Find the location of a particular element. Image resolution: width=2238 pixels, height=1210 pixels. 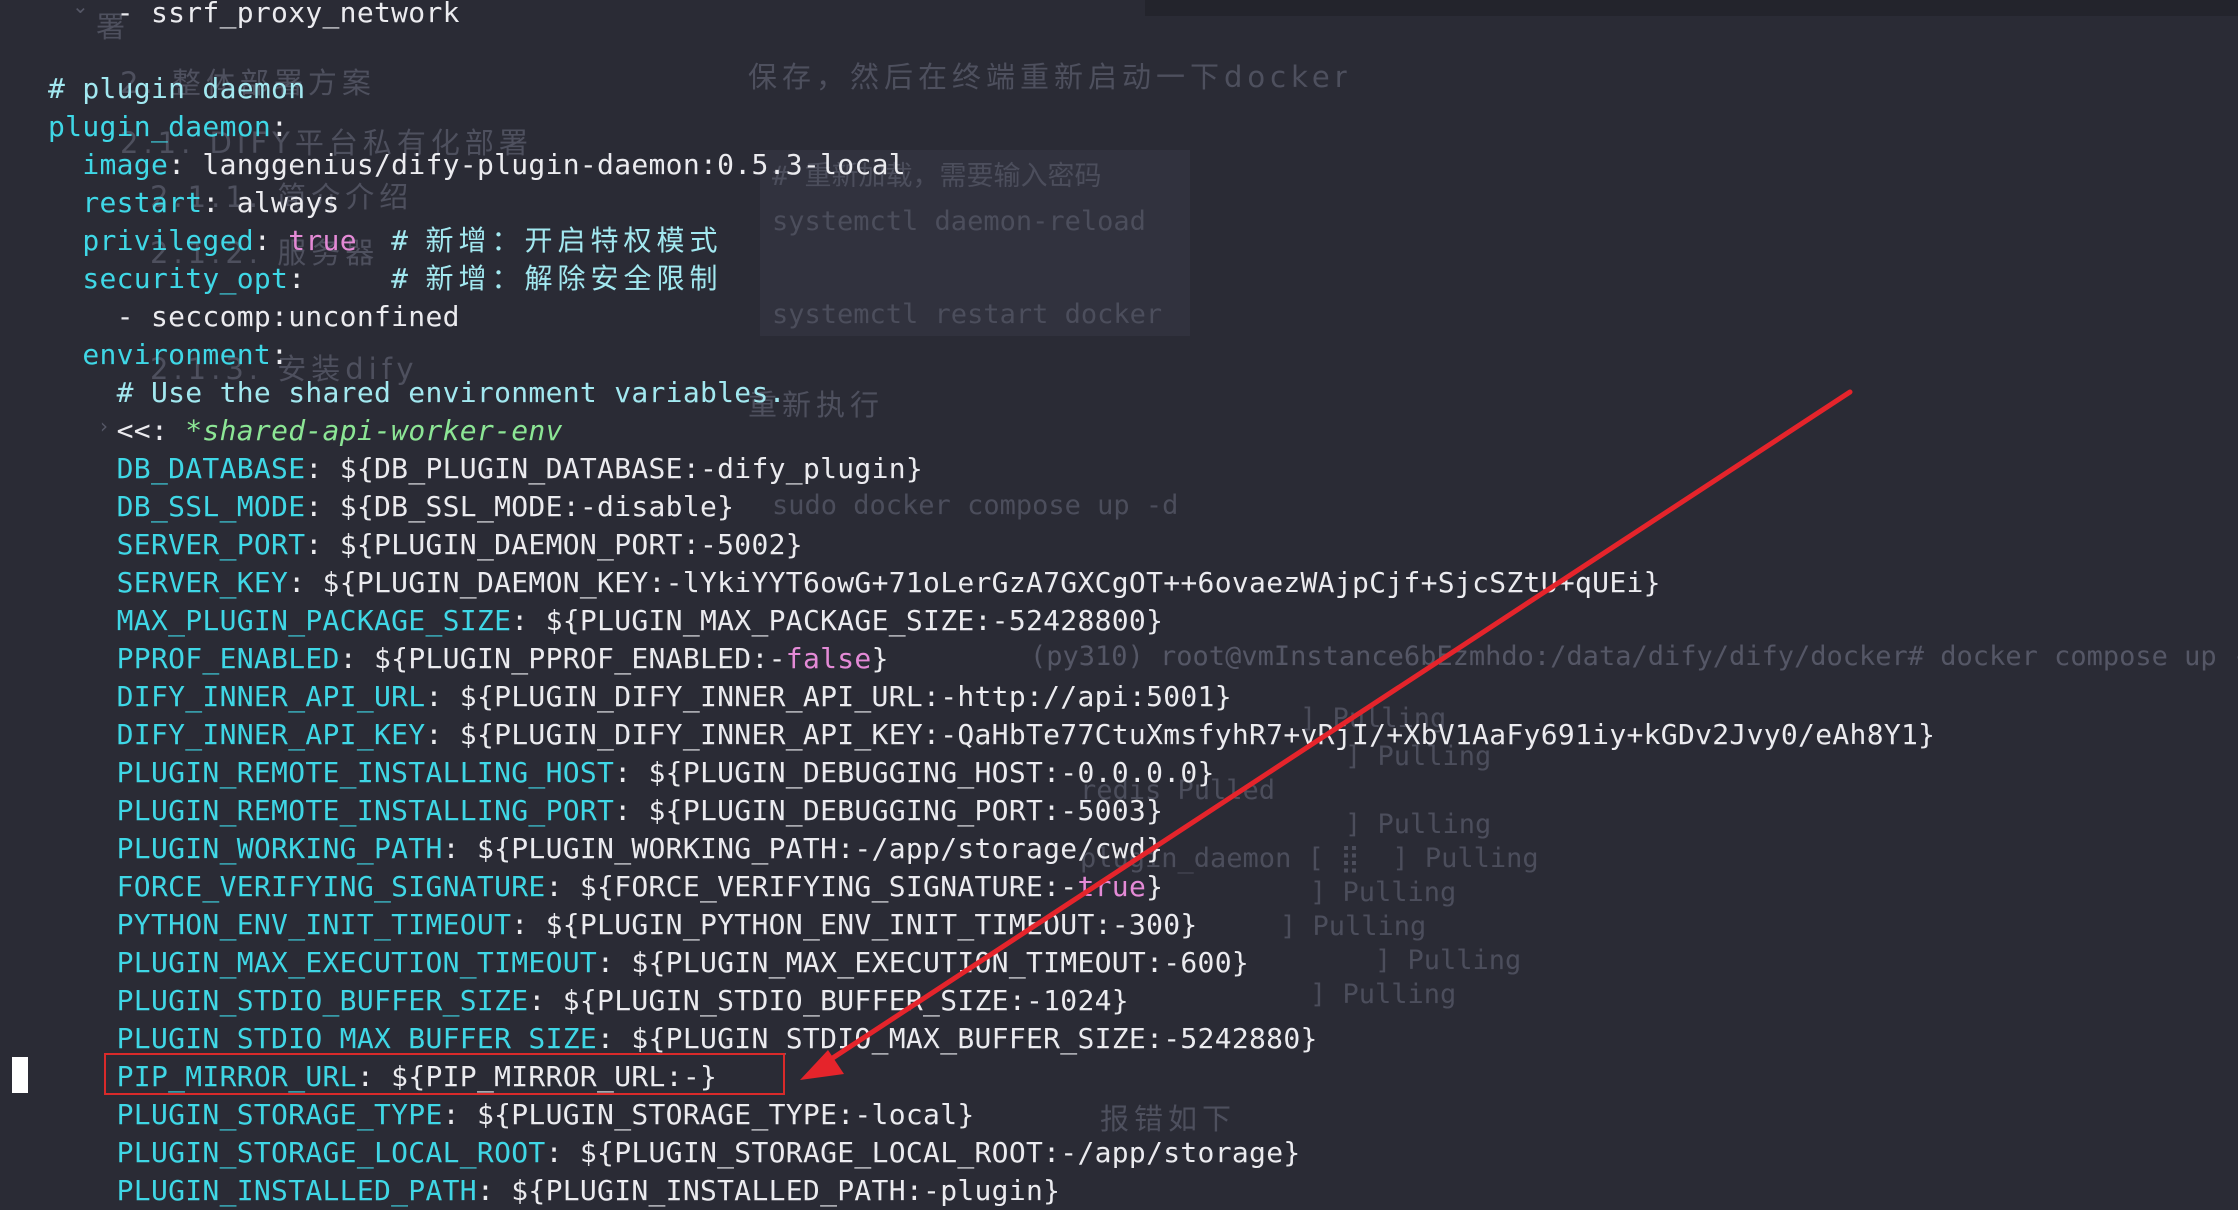

code-token: : always is located at coordinates (271, 202).